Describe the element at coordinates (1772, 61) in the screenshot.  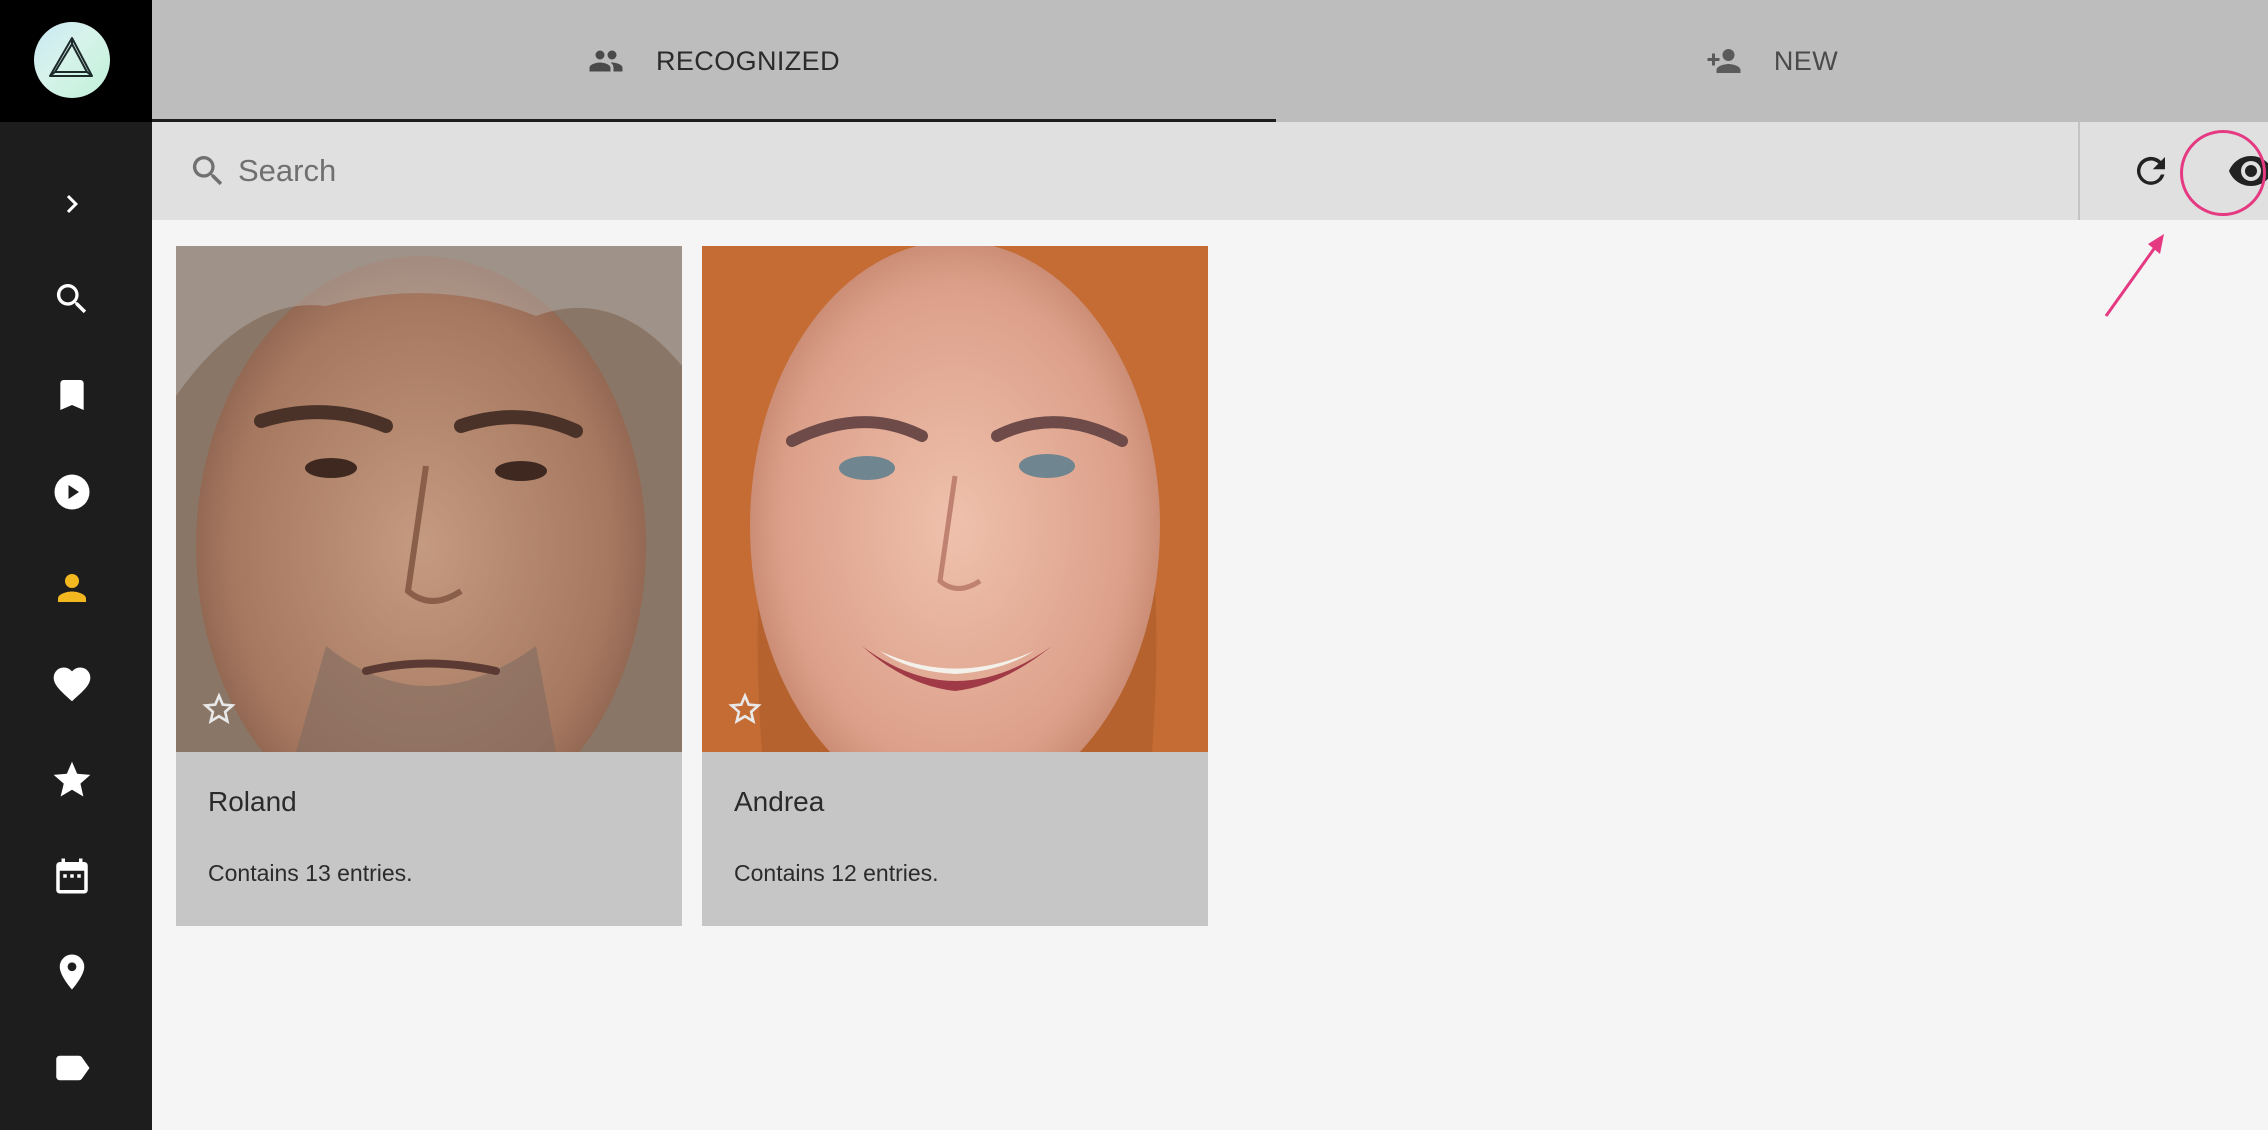
I see `tab-new: NEW` at that location.